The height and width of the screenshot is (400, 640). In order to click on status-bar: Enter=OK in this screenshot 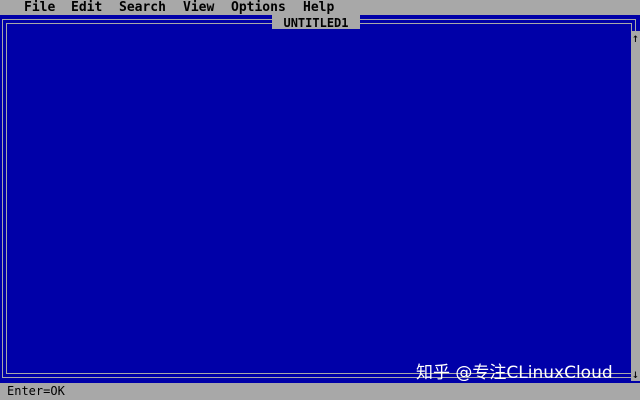, I will do `click(320, 391)`.